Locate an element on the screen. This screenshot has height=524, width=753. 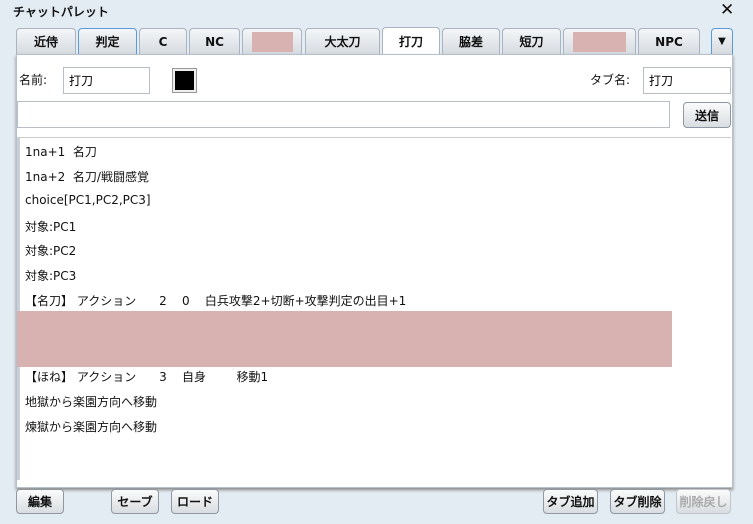
edit-button: 編集 is located at coordinates (40, 501).